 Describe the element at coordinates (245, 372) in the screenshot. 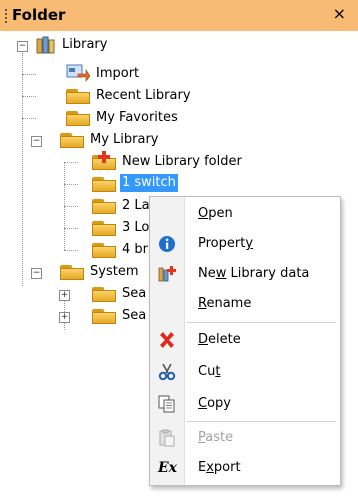

I see `menu-item-cut: Cut` at that location.